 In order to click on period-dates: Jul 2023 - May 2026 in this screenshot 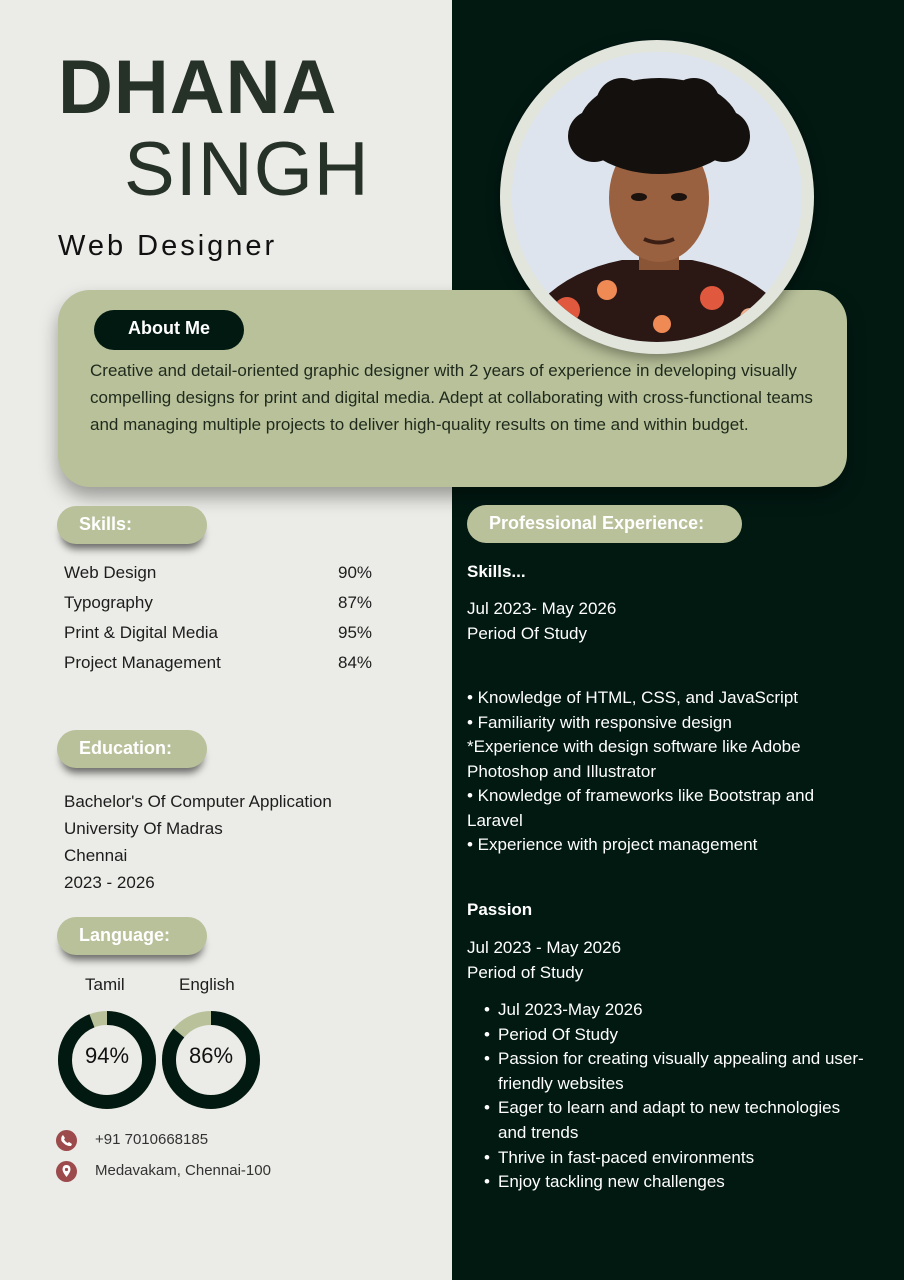, I will do `click(544, 947)`.